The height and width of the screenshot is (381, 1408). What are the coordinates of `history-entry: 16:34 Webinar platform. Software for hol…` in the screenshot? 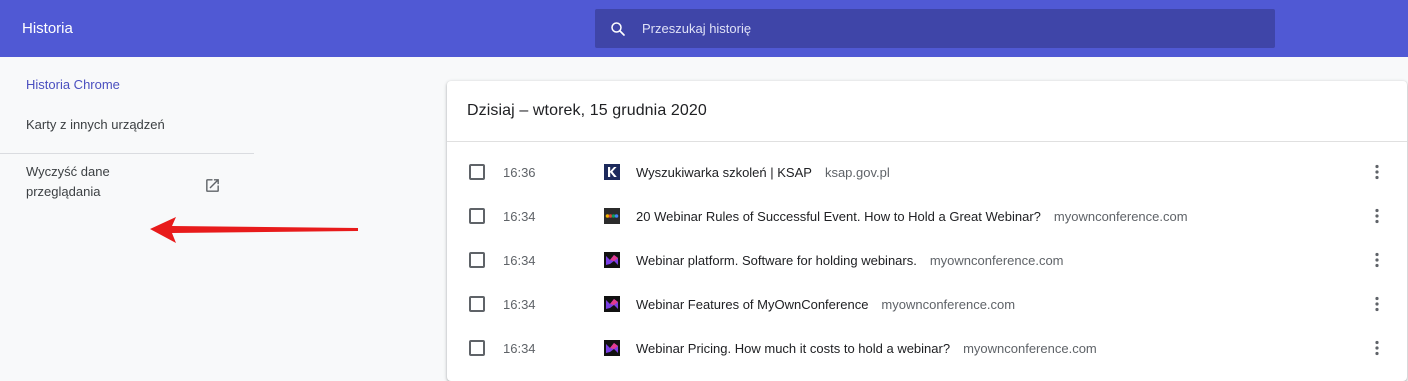 It's located at (927, 260).